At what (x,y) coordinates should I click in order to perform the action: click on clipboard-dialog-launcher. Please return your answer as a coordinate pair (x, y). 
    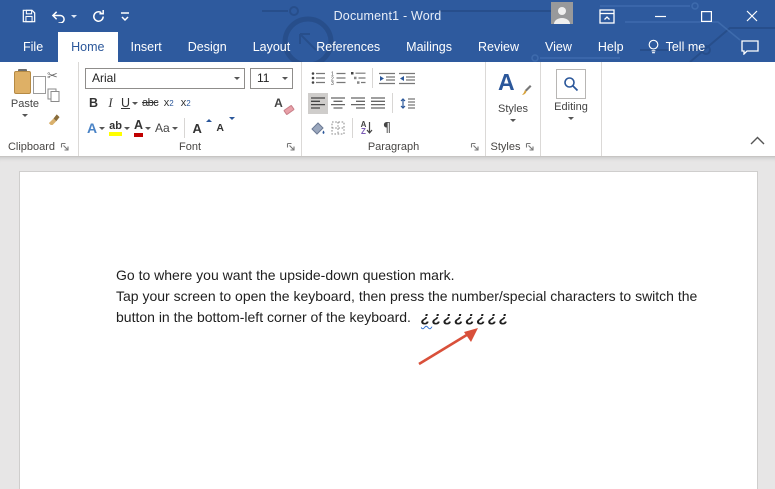
    Looking at the image, I should click on (65, 147).